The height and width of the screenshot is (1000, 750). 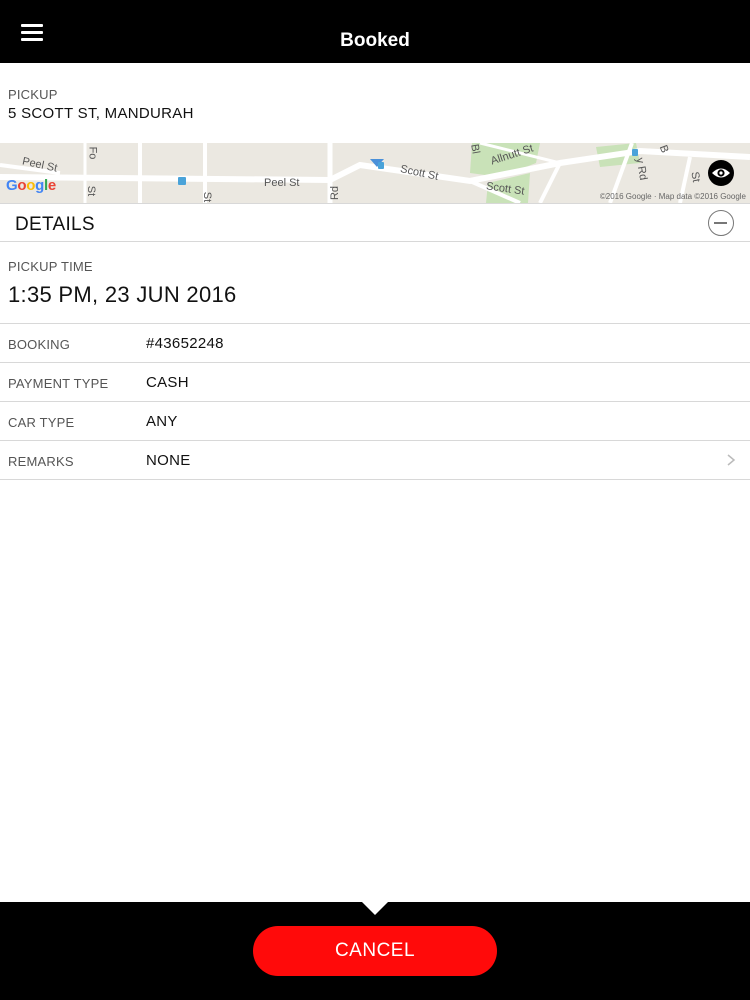 What do you see at coordinates (33, 94) in the screenshot?
I see `pickup-label: PICKUP` at bounding box center [33, 94].